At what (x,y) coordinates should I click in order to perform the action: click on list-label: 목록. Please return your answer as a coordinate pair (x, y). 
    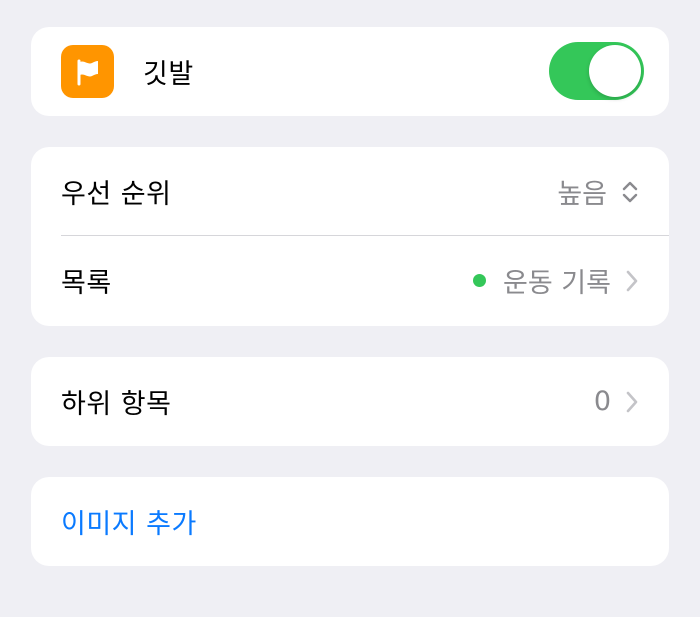
    Looking at the image, I should click on (86, 283).